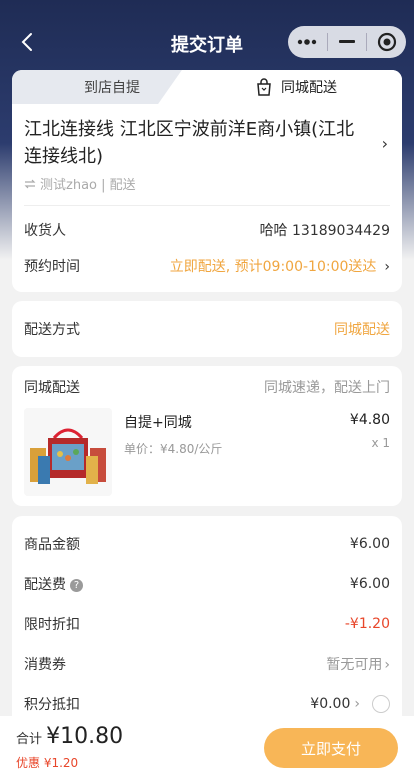 This screenshot has width=414, height=780. Describe the element at coordinates (85, 736) in the screenshot. I see `total-amount: ¥10.80` at that location.